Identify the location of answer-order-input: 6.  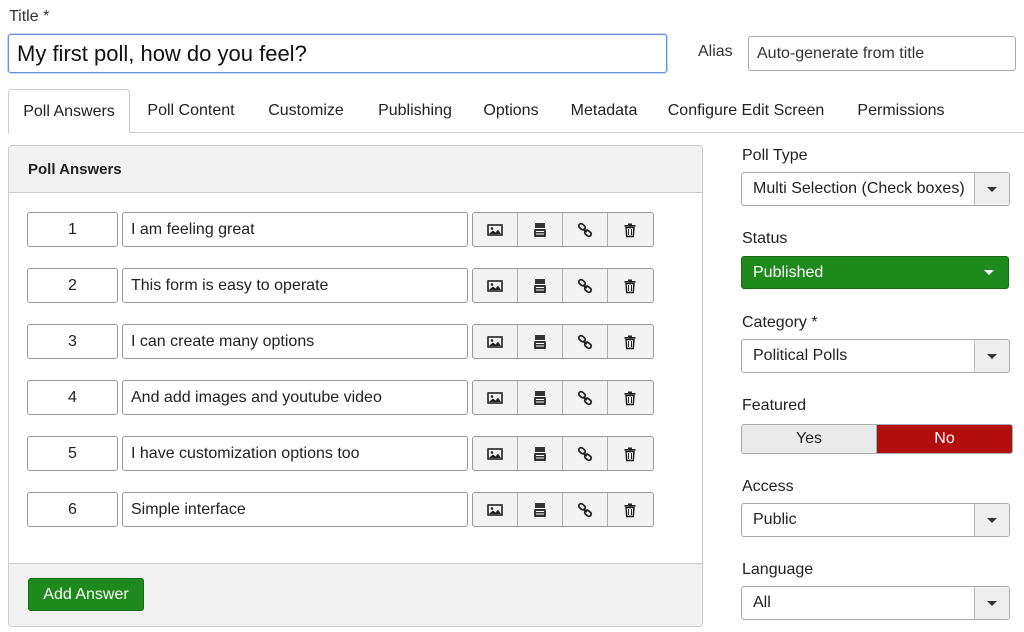
(72, 509).